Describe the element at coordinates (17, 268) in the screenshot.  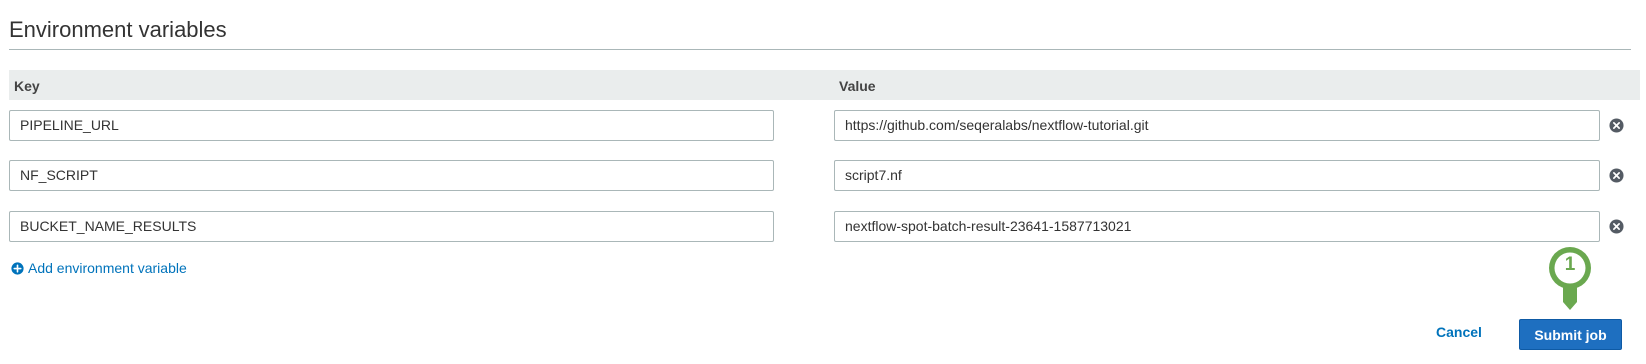
I see `plus-circle-icon` at that location.